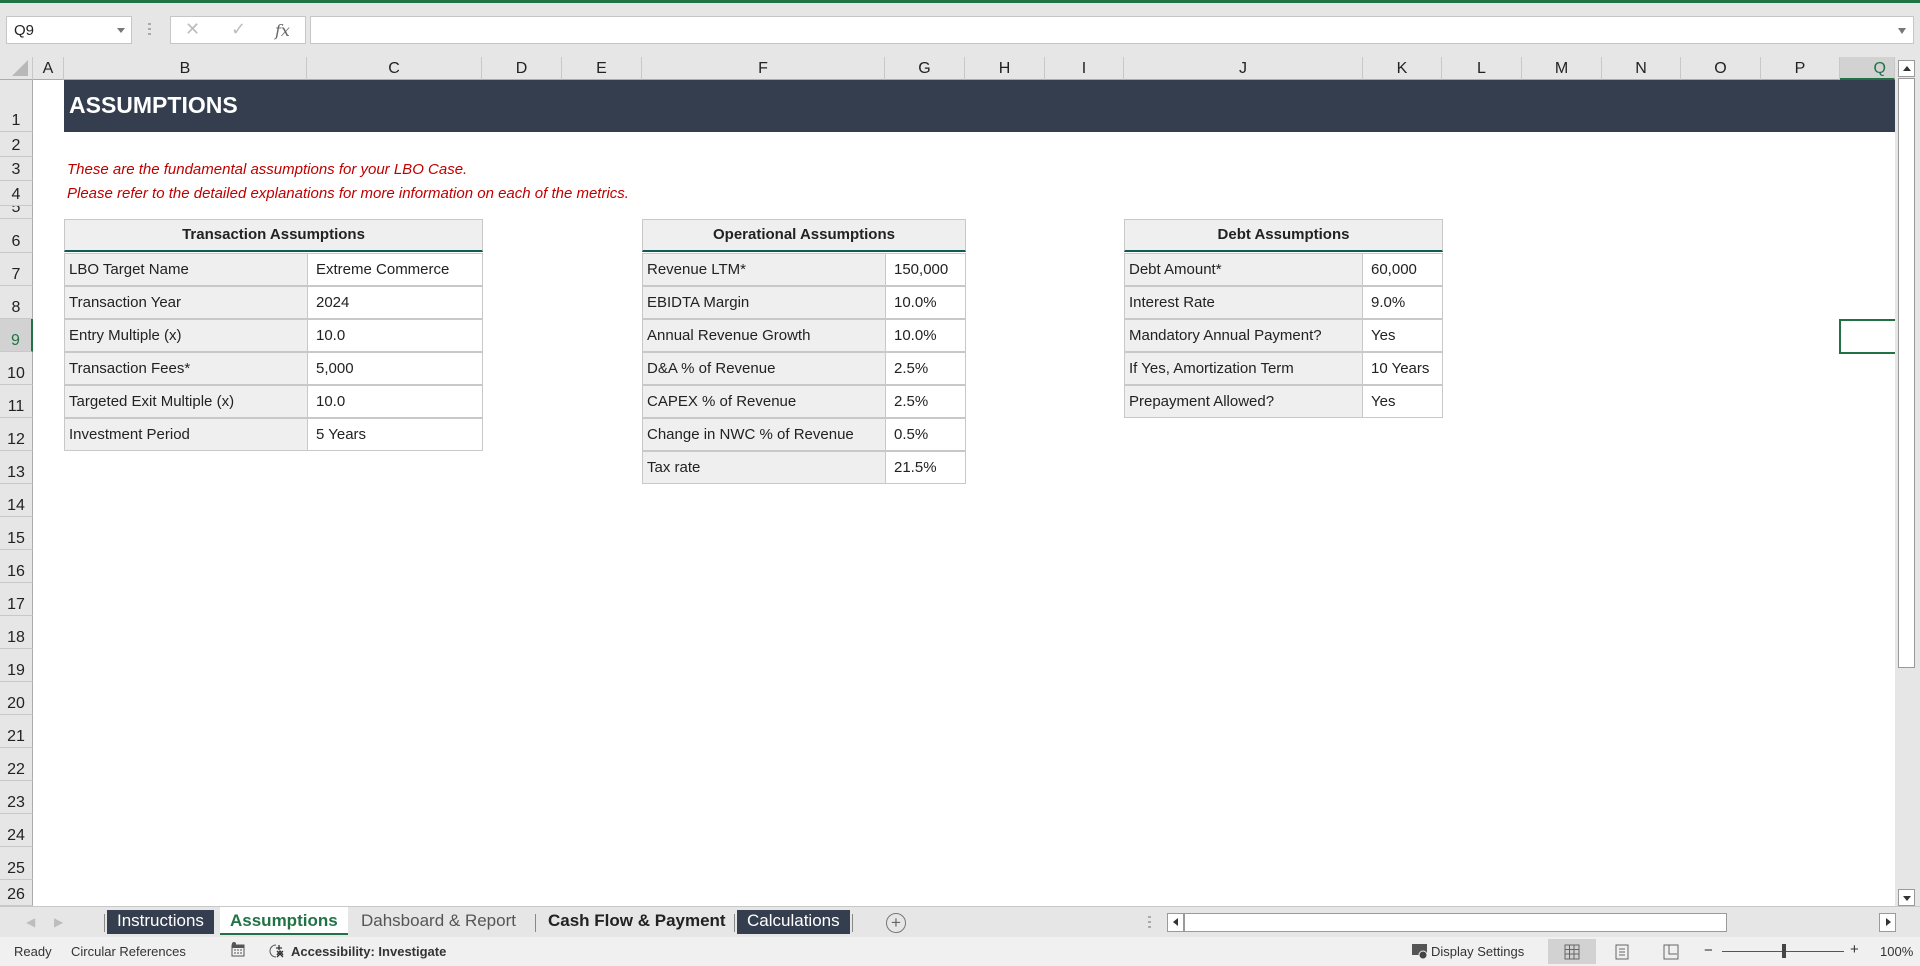 This screenshot has height=966, width=1920. What do you see at coordinates (764, 269) in the screenshot?
I see `operational-row-label: Revenue LTM*` at bounding box center [764, 269].